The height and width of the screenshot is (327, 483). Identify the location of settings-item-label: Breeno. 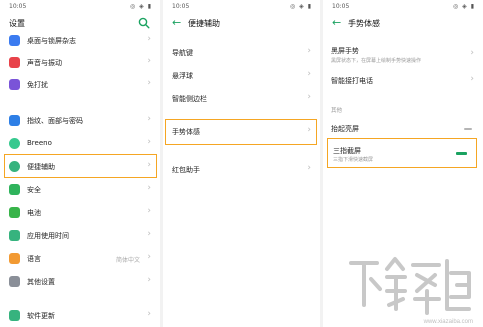
(39, 143).